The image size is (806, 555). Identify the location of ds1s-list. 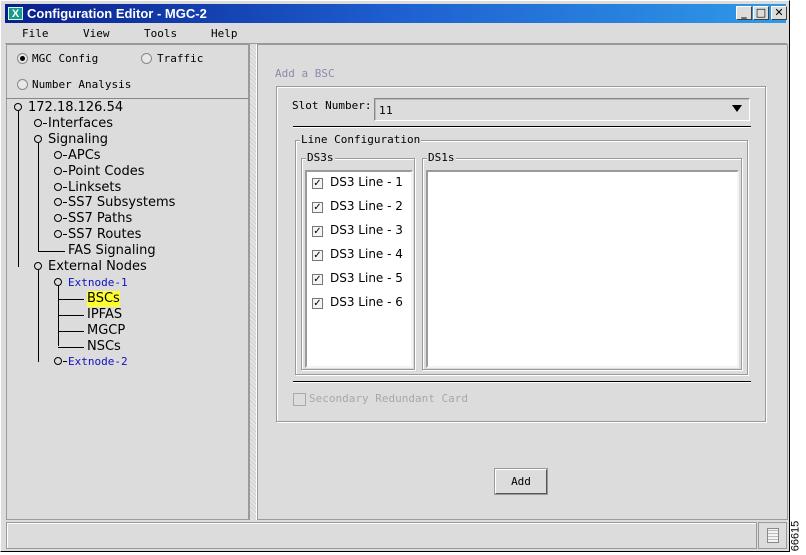
(582, 269).